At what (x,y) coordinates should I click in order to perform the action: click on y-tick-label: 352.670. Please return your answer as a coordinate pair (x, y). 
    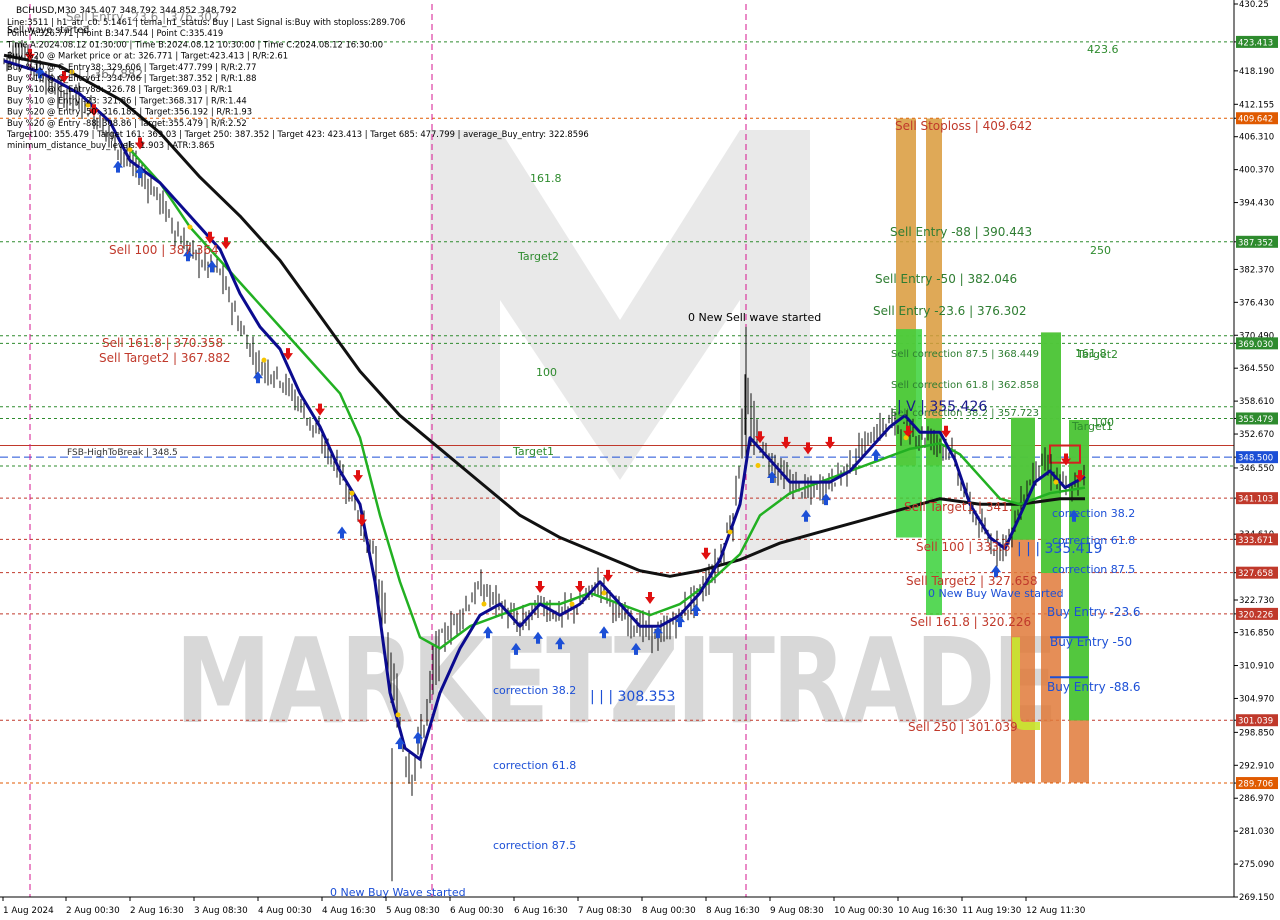
    Looking at the image, I should click on (1256, 435).